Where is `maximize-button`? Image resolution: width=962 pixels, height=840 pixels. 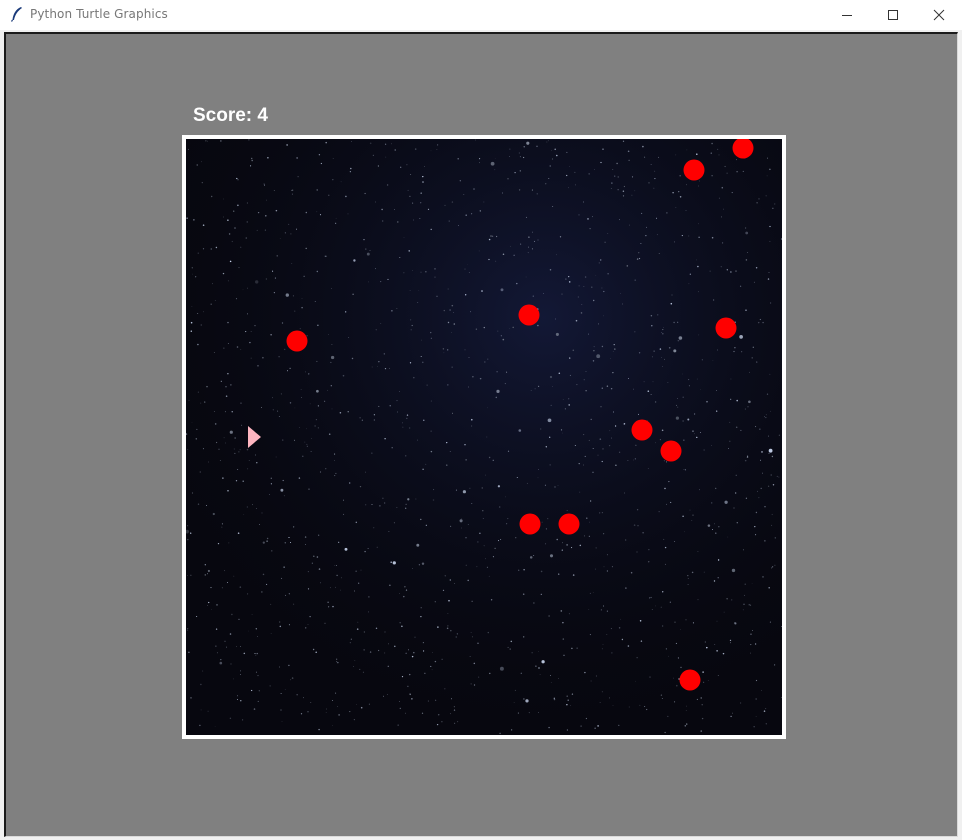
maximize-button is located at coordinates (893, 15).